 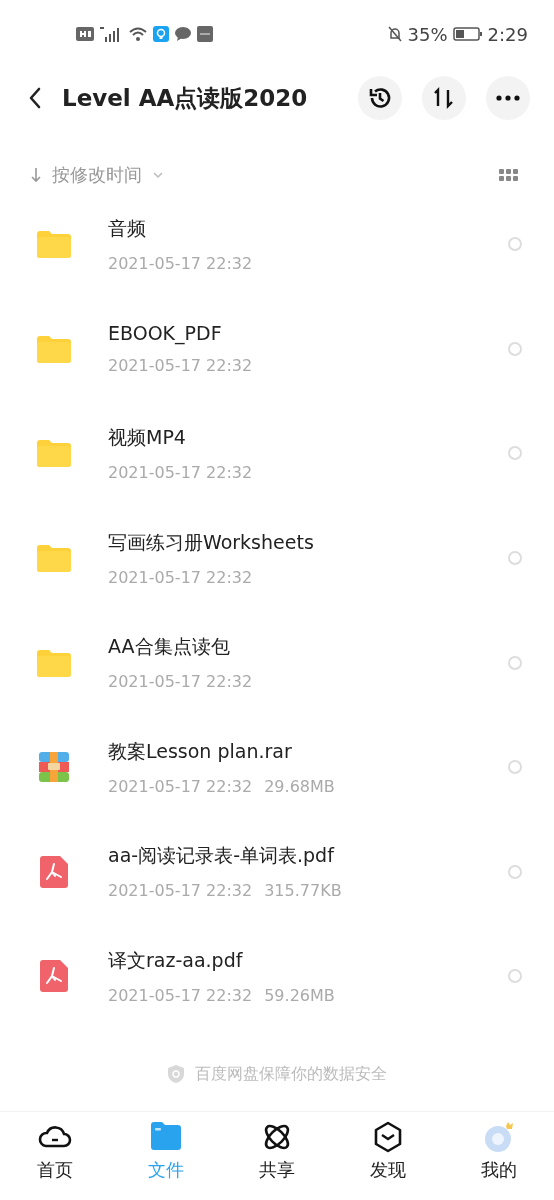 I want to click on muted-bell-icon, so click(x=394, y=34).